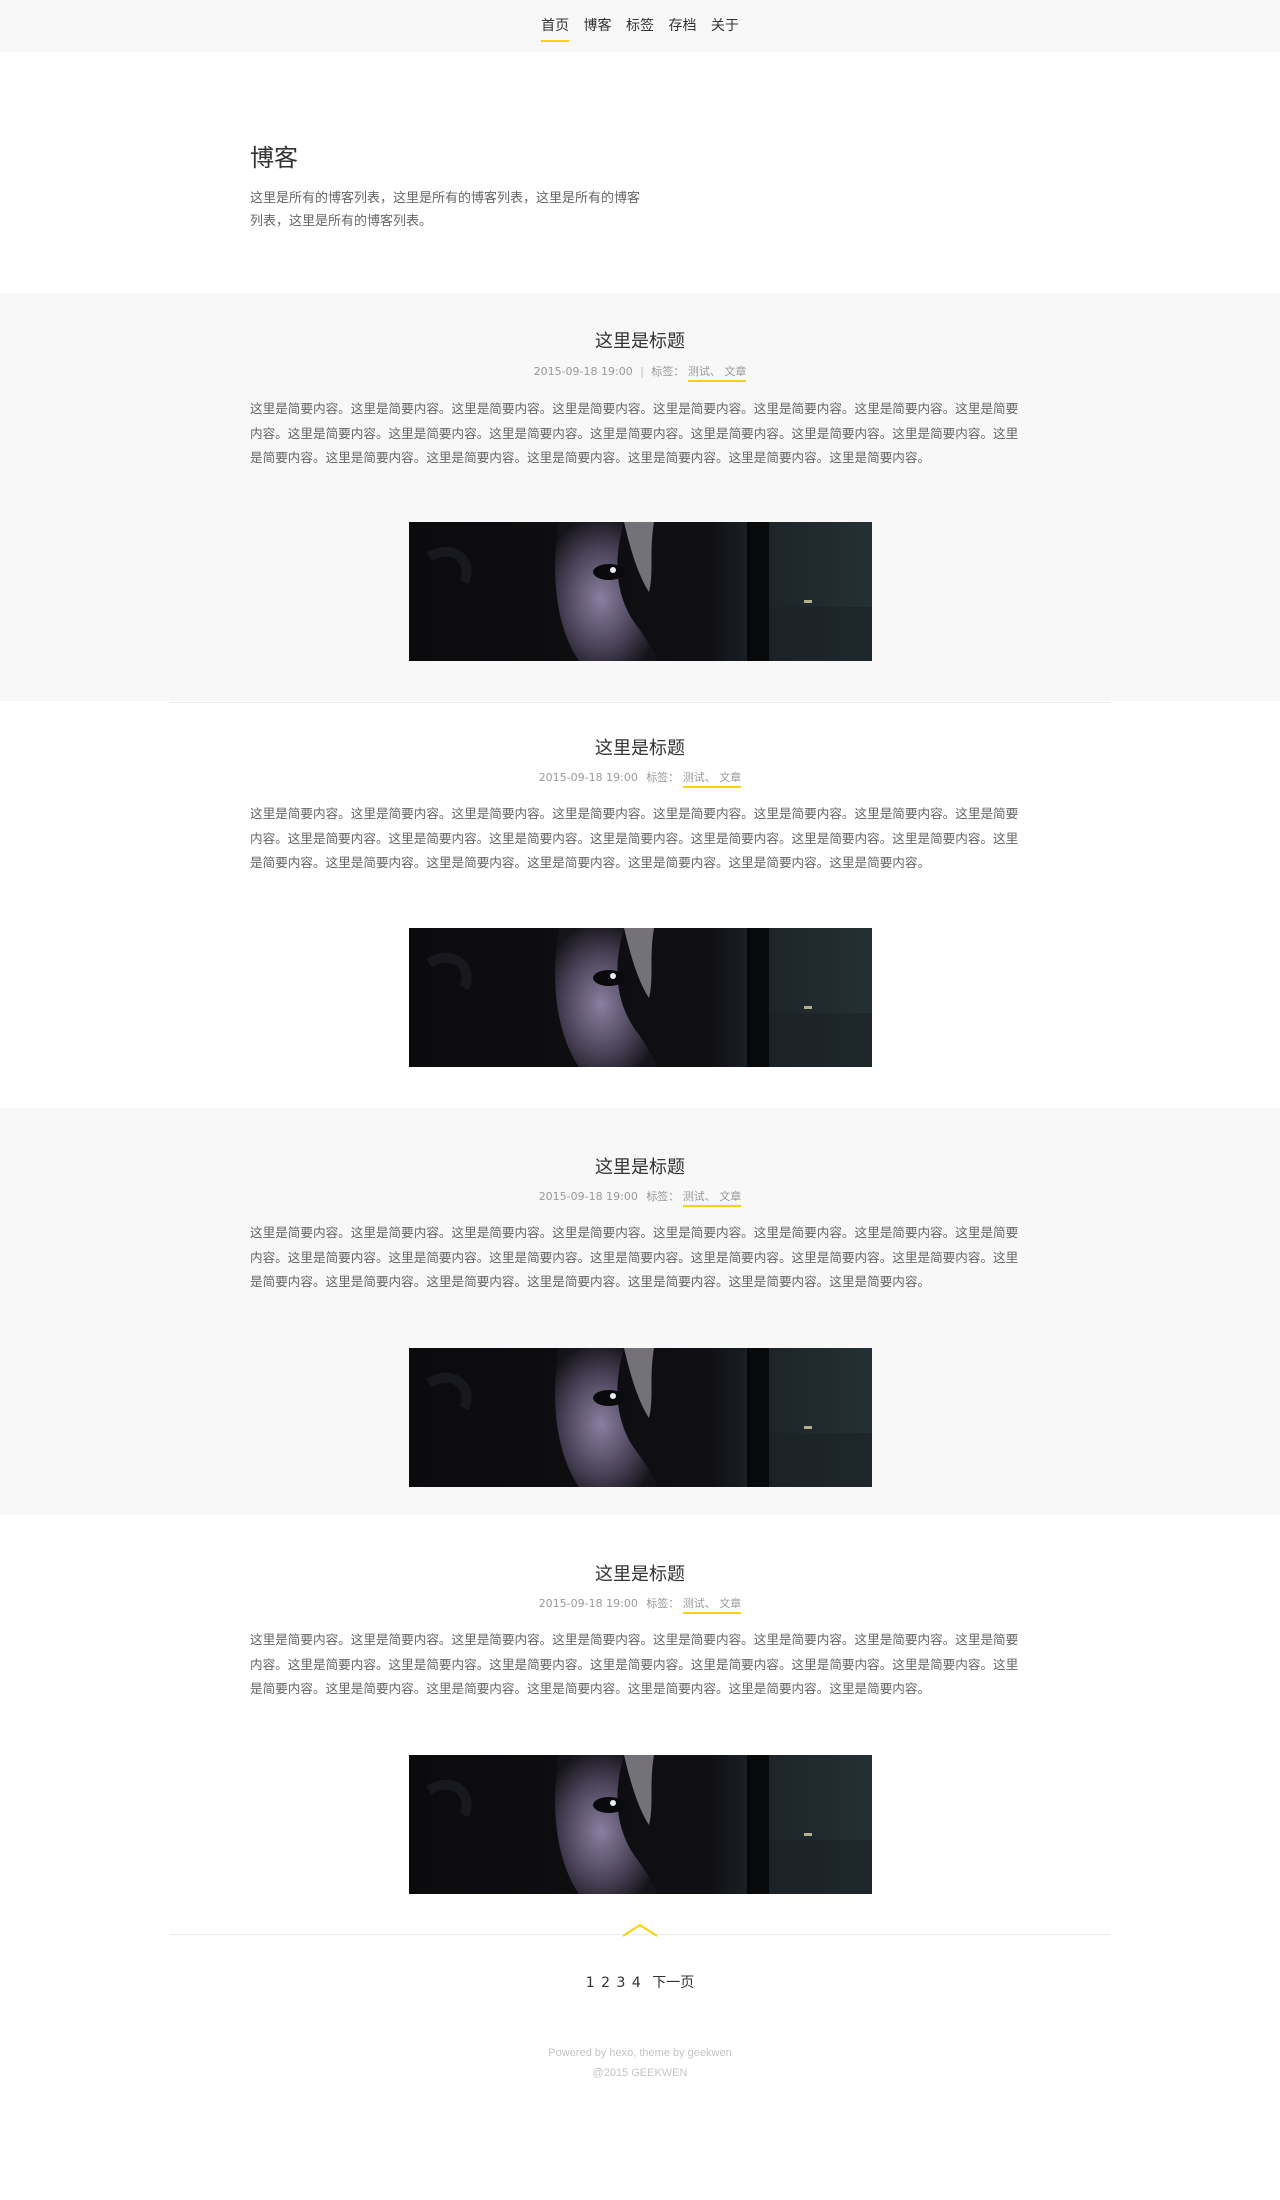 Image resolution: width=1280 pixels, height=2200 pixels. Describe the element at coordinates (640, 2053) in the screenshot. I see `footer-powered: Powered by hexo, theme by geekwen` at that location.